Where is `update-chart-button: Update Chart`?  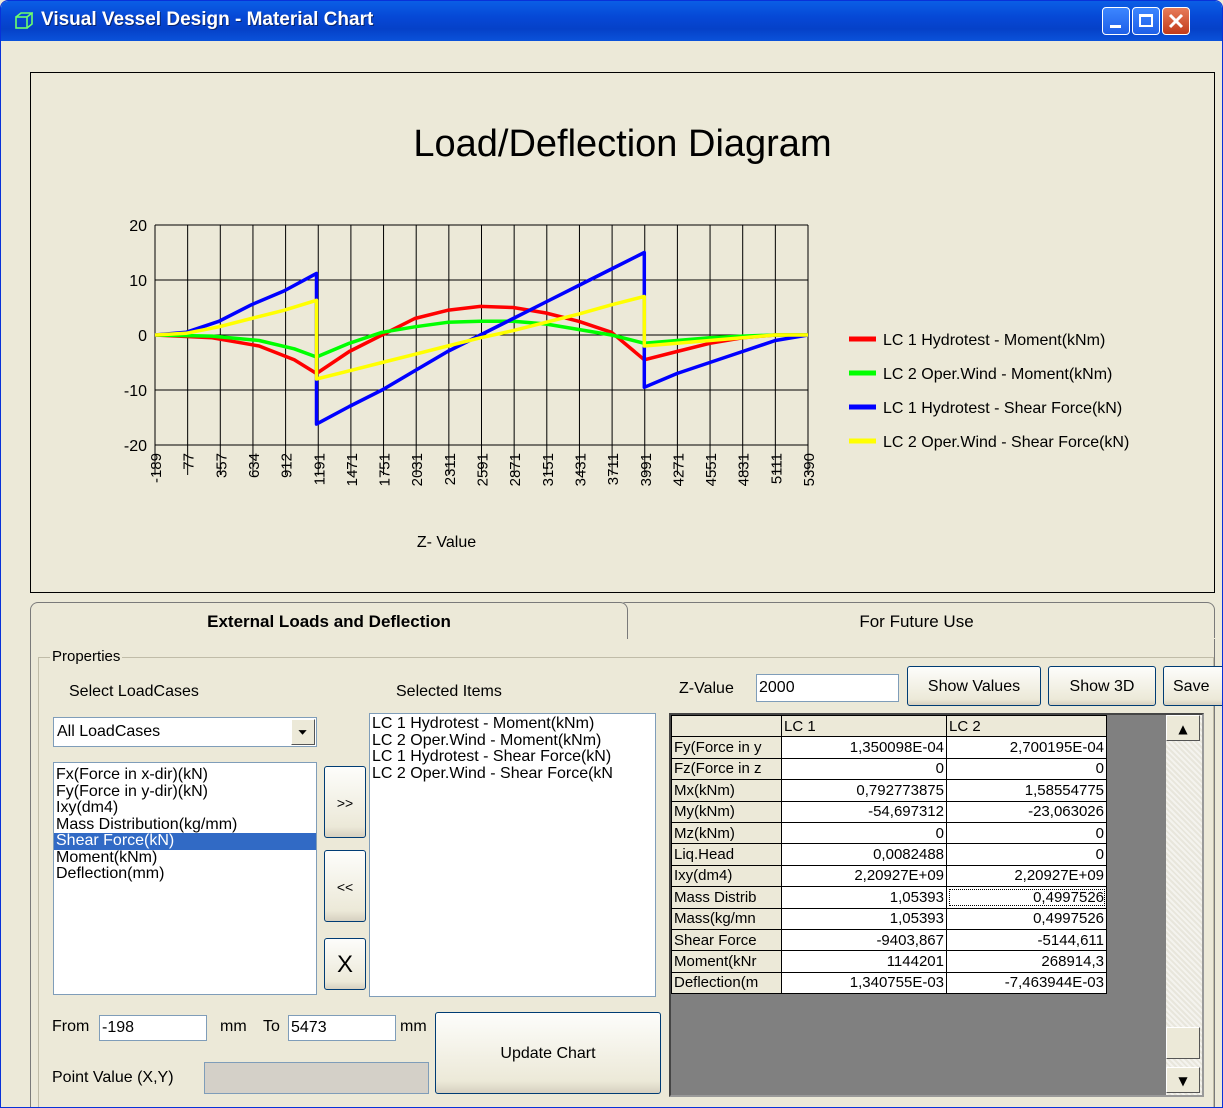 update-chart-button: Update Chart is located at coordinates (548, 1053).